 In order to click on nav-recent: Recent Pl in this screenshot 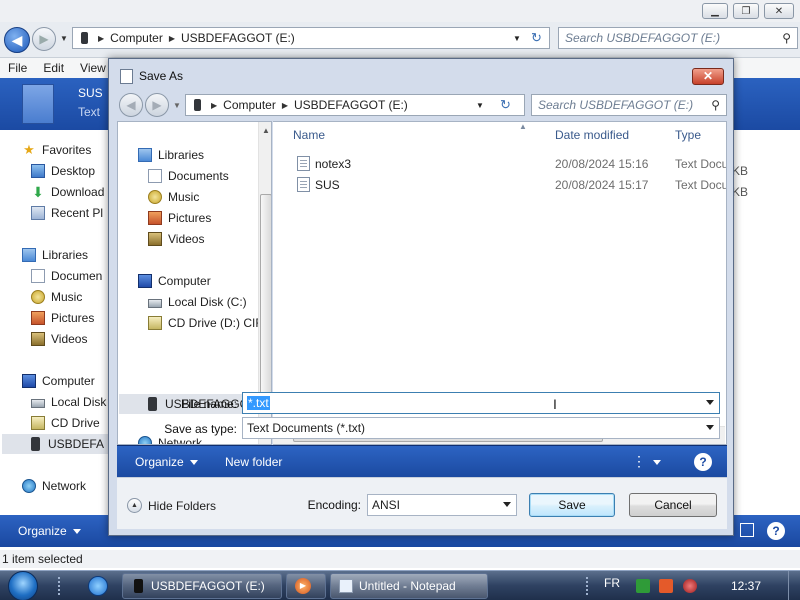, I will do `click(67, 213)`.